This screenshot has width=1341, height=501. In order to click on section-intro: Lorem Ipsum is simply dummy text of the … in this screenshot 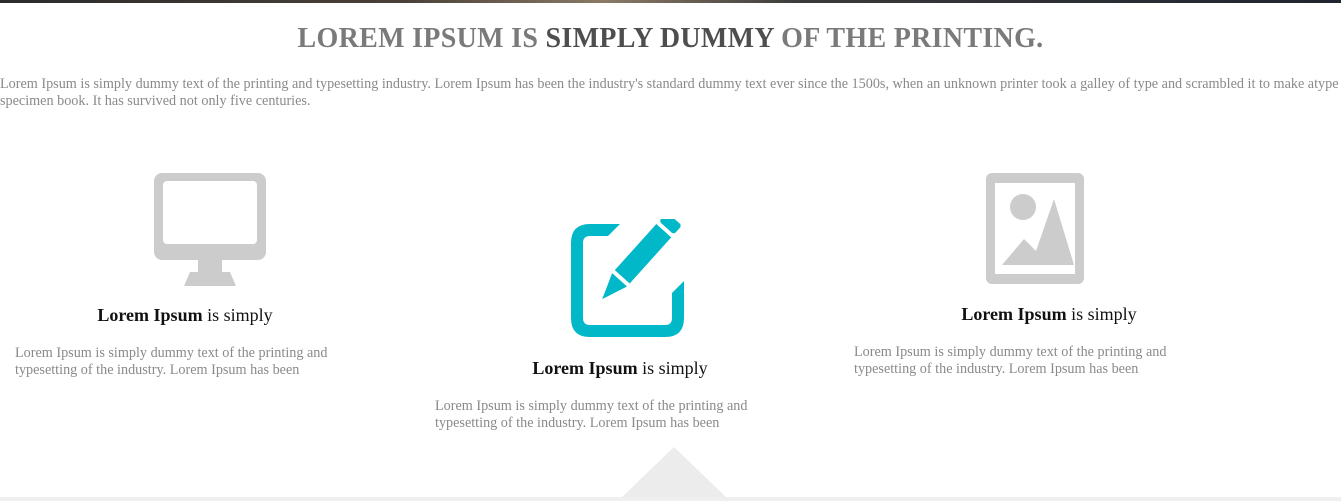, I will do `click(669, 92)`.